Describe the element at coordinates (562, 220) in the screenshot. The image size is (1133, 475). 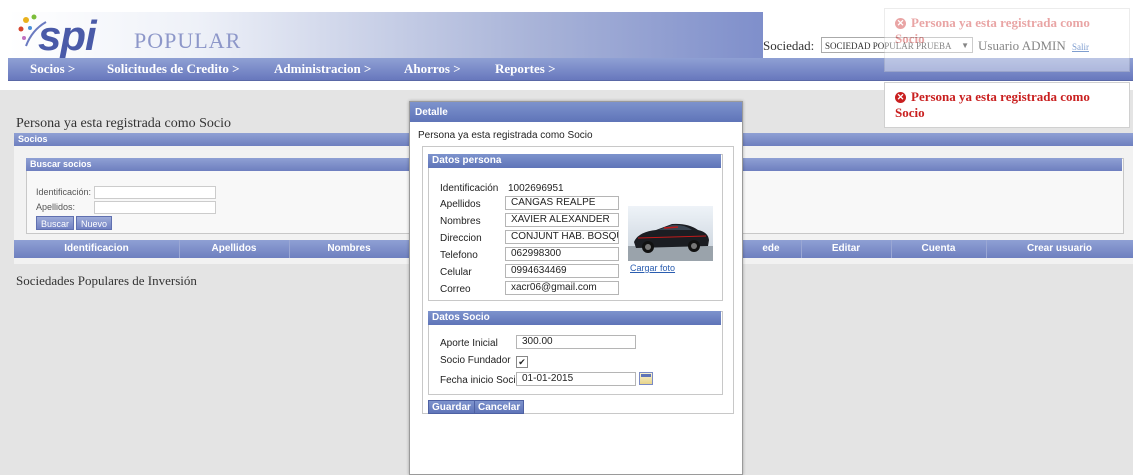
I see `nombres-input: XAVIER ALEXANDER` at that location.